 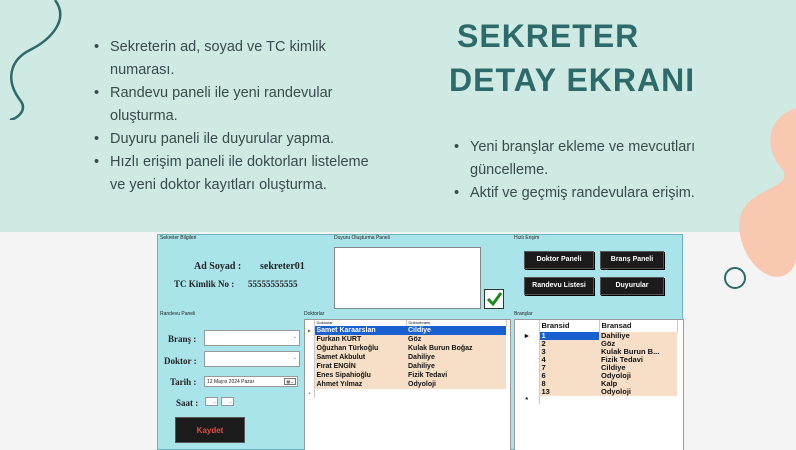 I want to click on table-cell: 7, so click(x=569, y=368).